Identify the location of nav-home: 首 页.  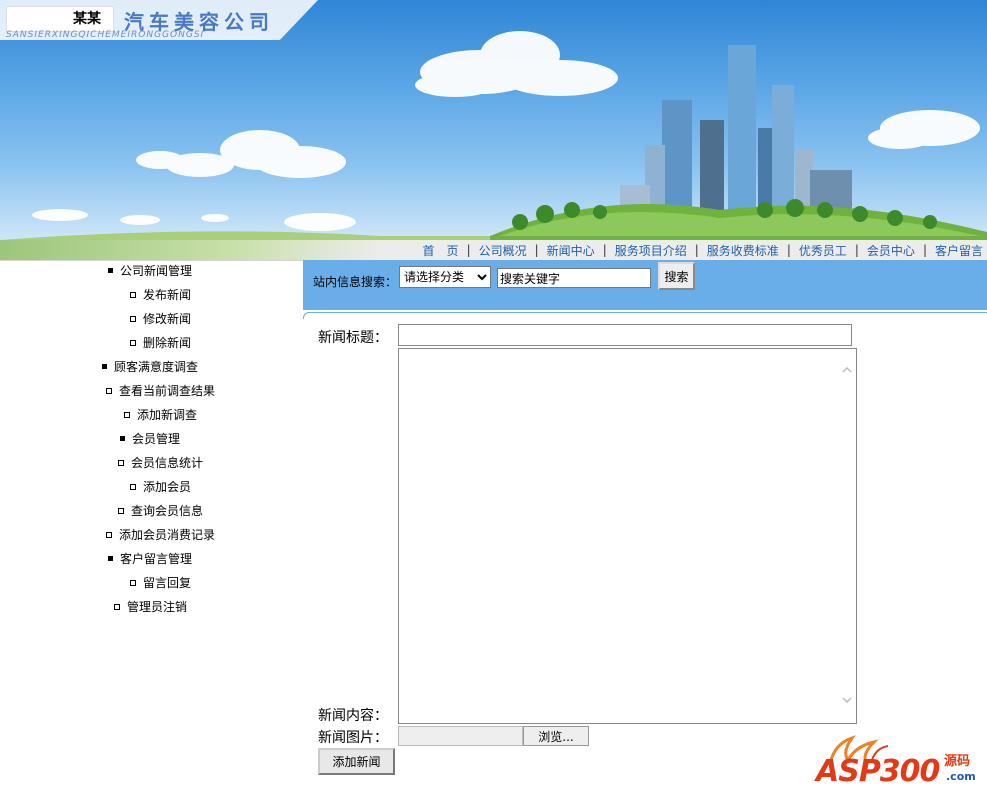
(441, 250).